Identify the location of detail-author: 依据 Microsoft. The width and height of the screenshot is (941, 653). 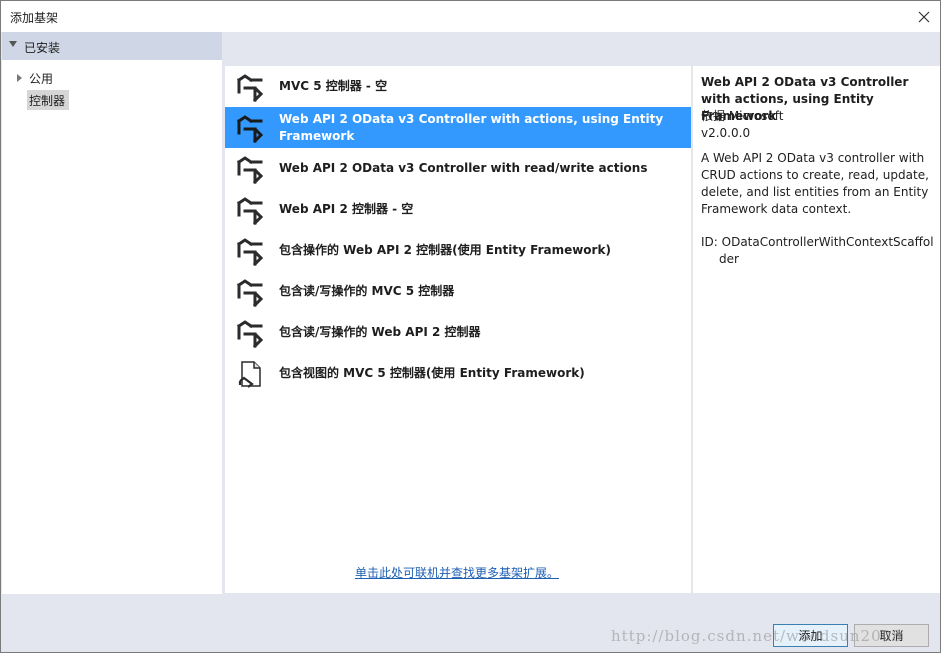
(742, 116).